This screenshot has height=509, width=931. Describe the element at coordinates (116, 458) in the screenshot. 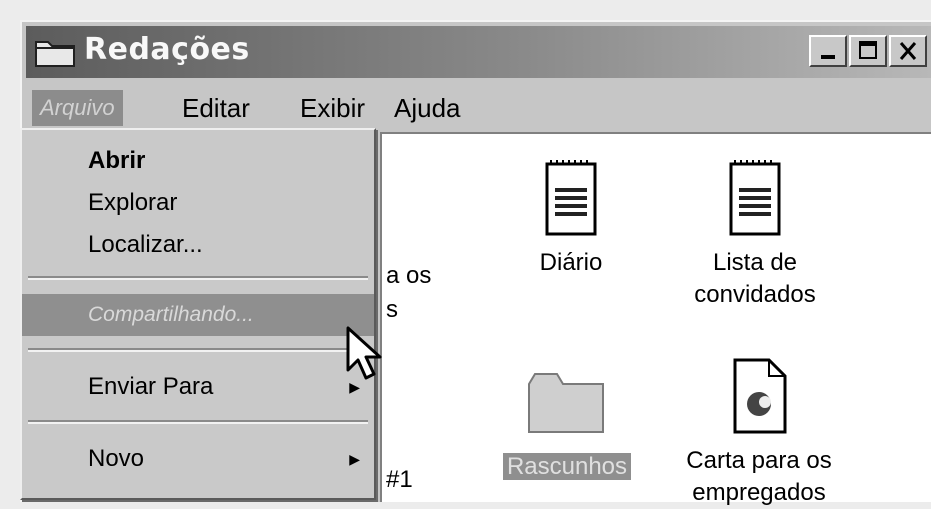

I see `menu-item-label: Novo` at that location.